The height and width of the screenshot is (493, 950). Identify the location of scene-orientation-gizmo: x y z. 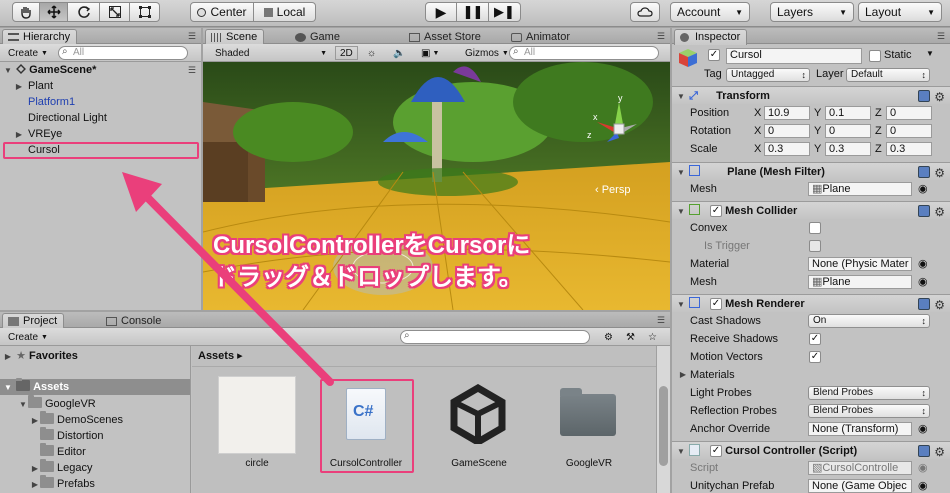
(617, 129).